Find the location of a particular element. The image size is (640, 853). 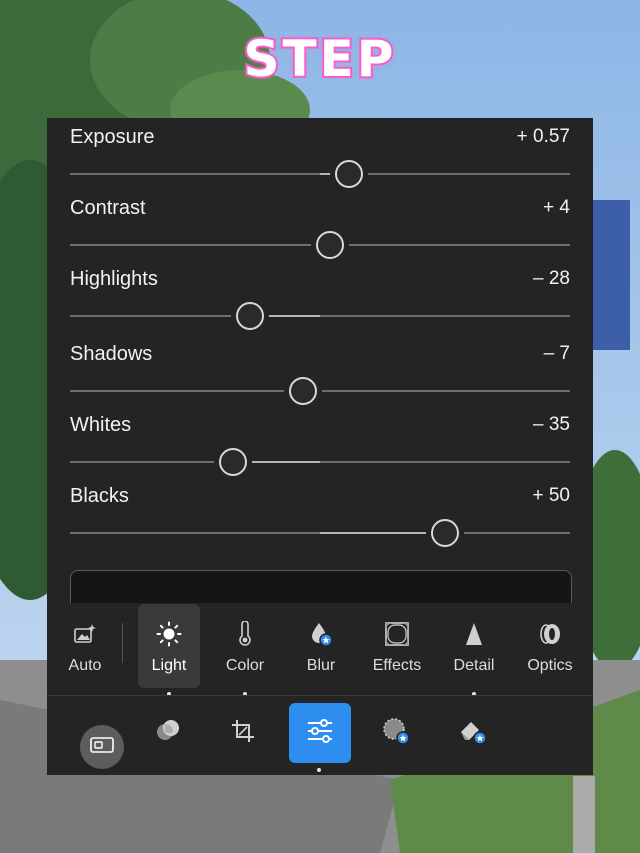

tool-effects-label: Effects is located at coordinates (397, 665).